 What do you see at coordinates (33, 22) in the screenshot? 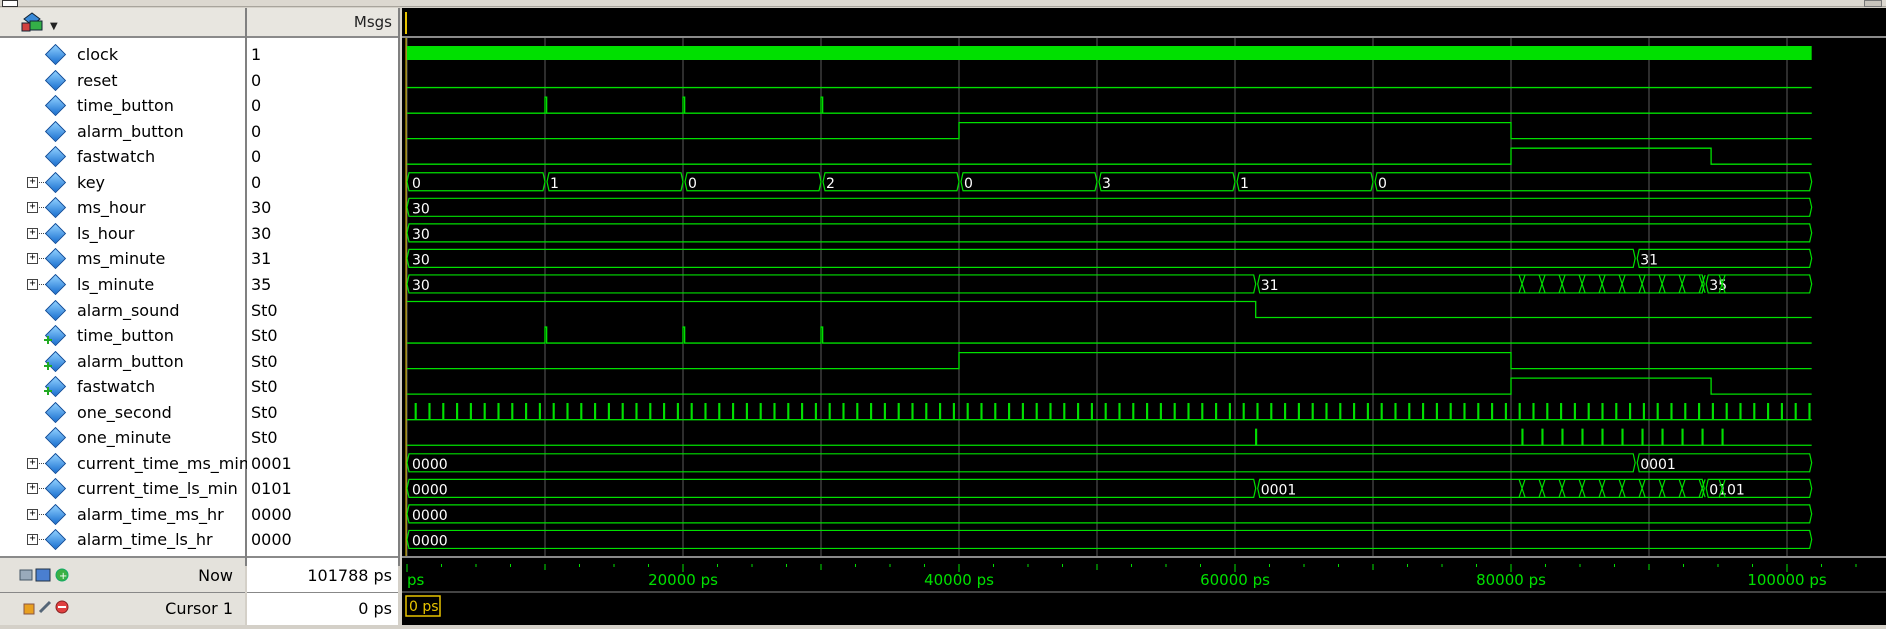
I see `wave-library-icon` at bounding box center [33, 22].